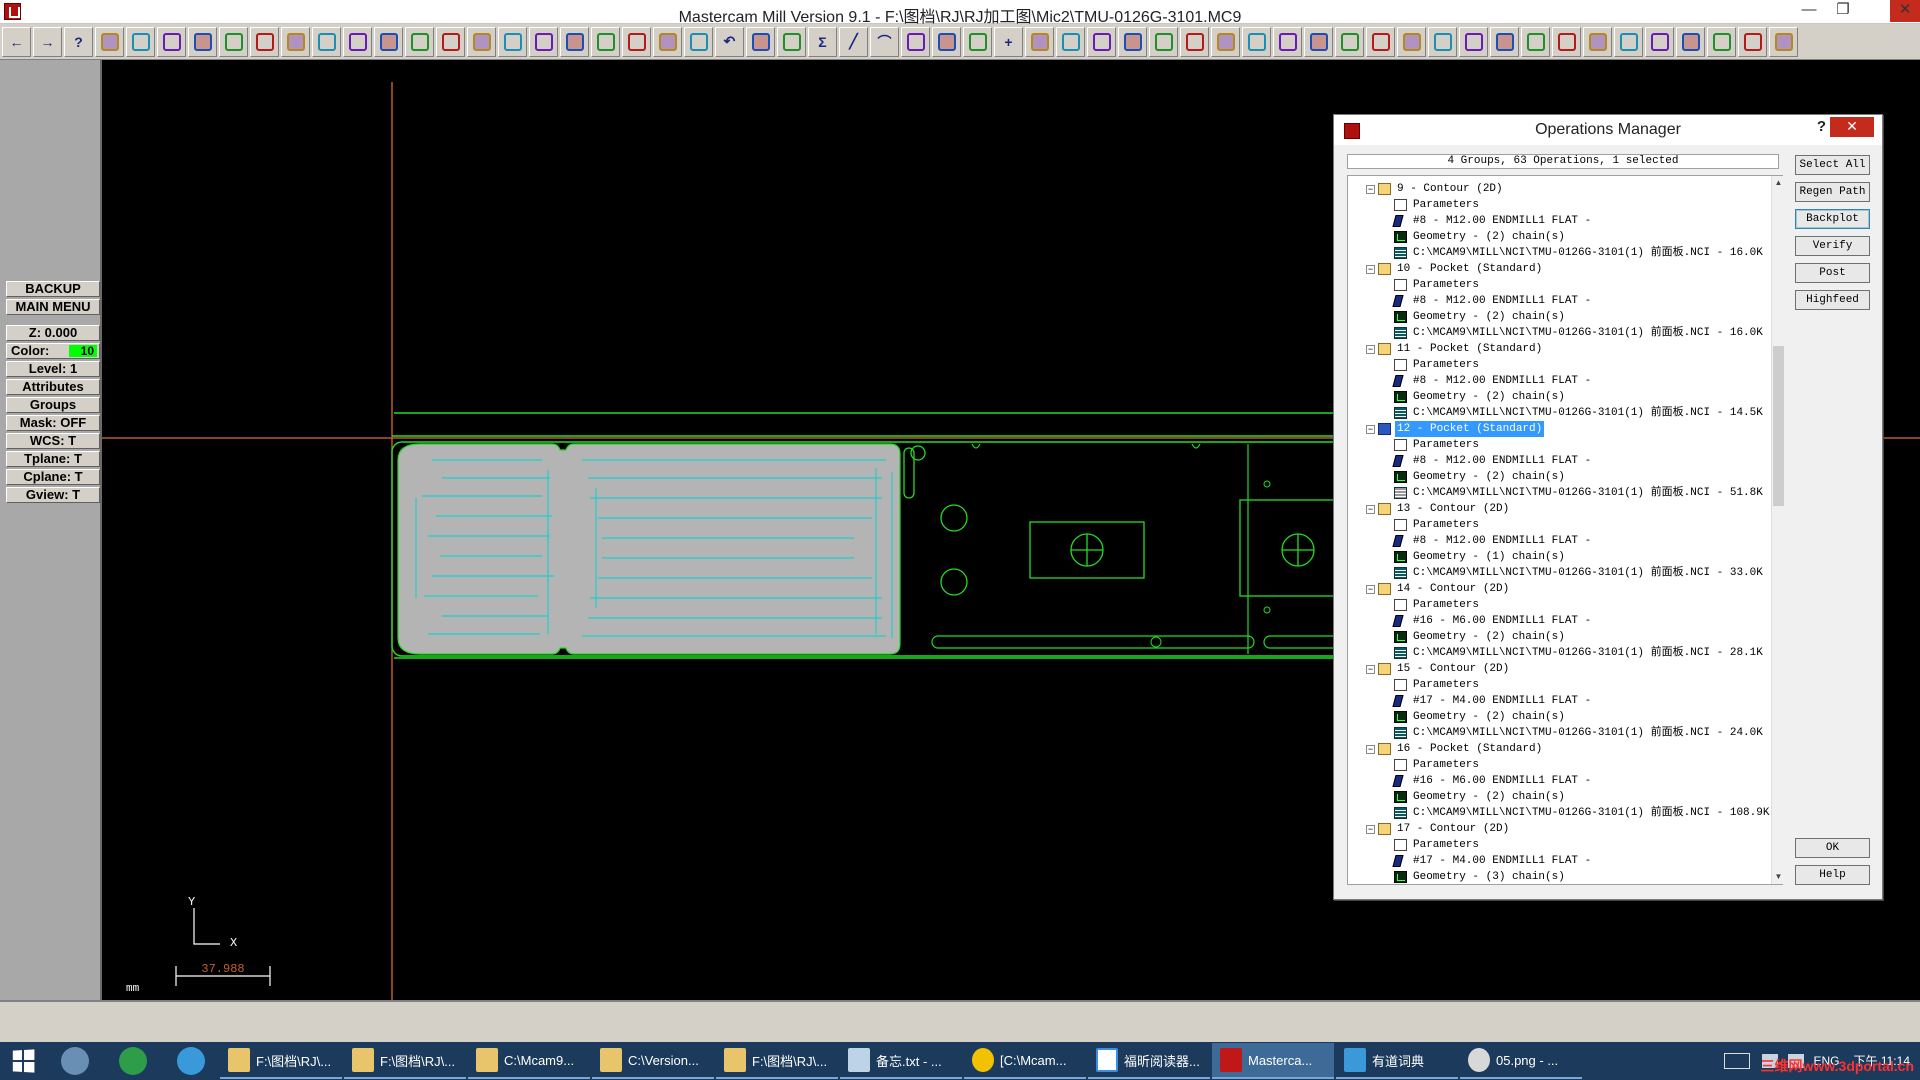  I want to click on point-icon: +, so click(1008, 41).